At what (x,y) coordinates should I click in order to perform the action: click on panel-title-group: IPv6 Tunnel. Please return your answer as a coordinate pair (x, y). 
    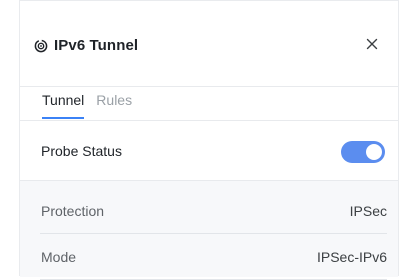
    Looking at the image, I should click on (86, 45).